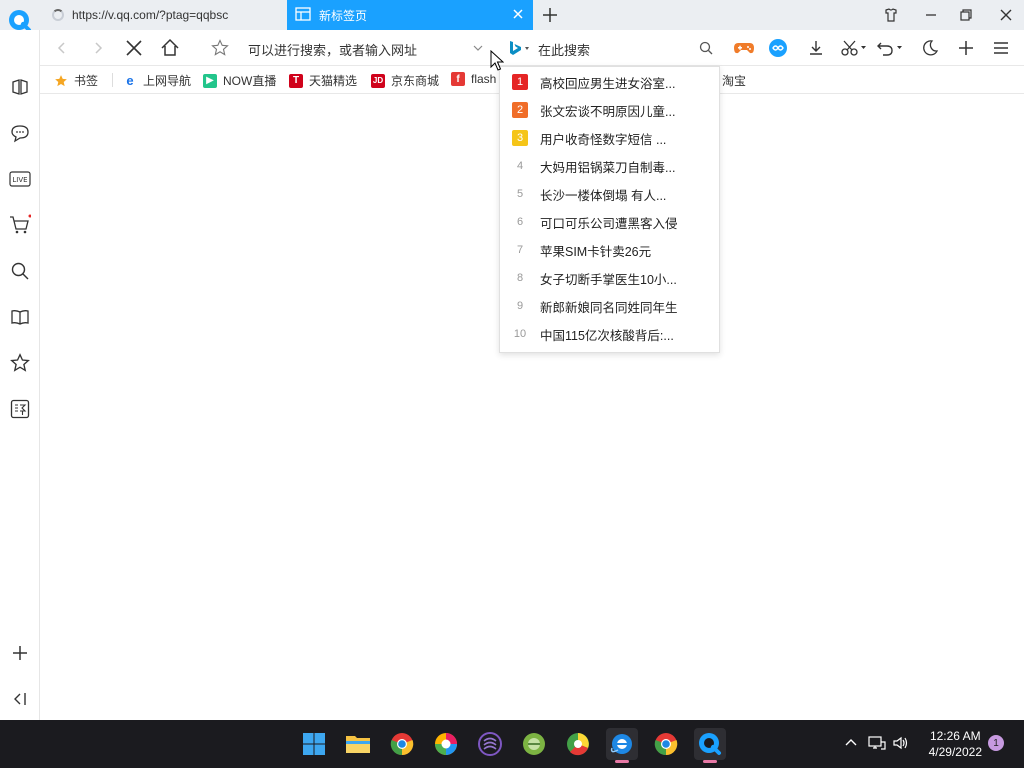  Describe the element at coordinates (296, 80) in the screenshot. I see `tmall-icon: T` at that location.